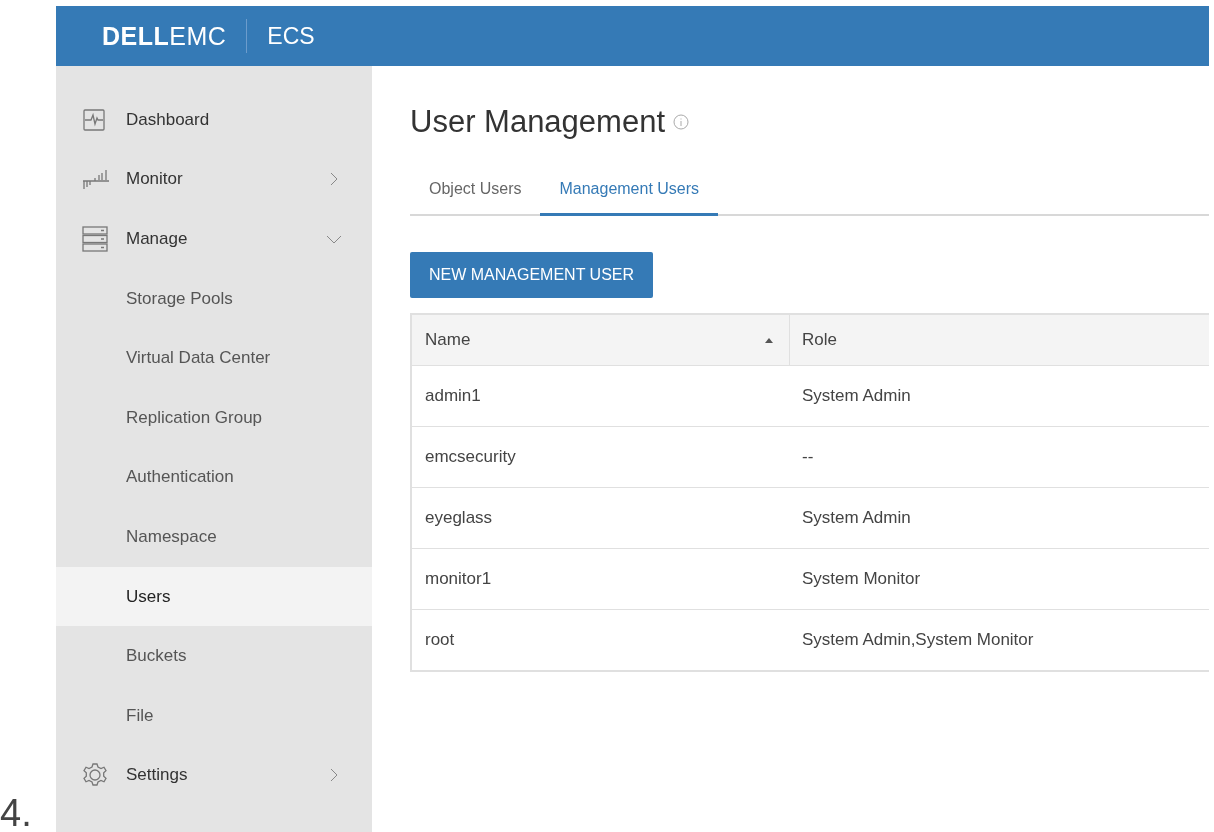 Image resolution: width=1214 pixels, height=832 pixels. Describe the element at coordinates (214, 537) in the screenshot. I see `nav-subitem: Namespace` at that location.